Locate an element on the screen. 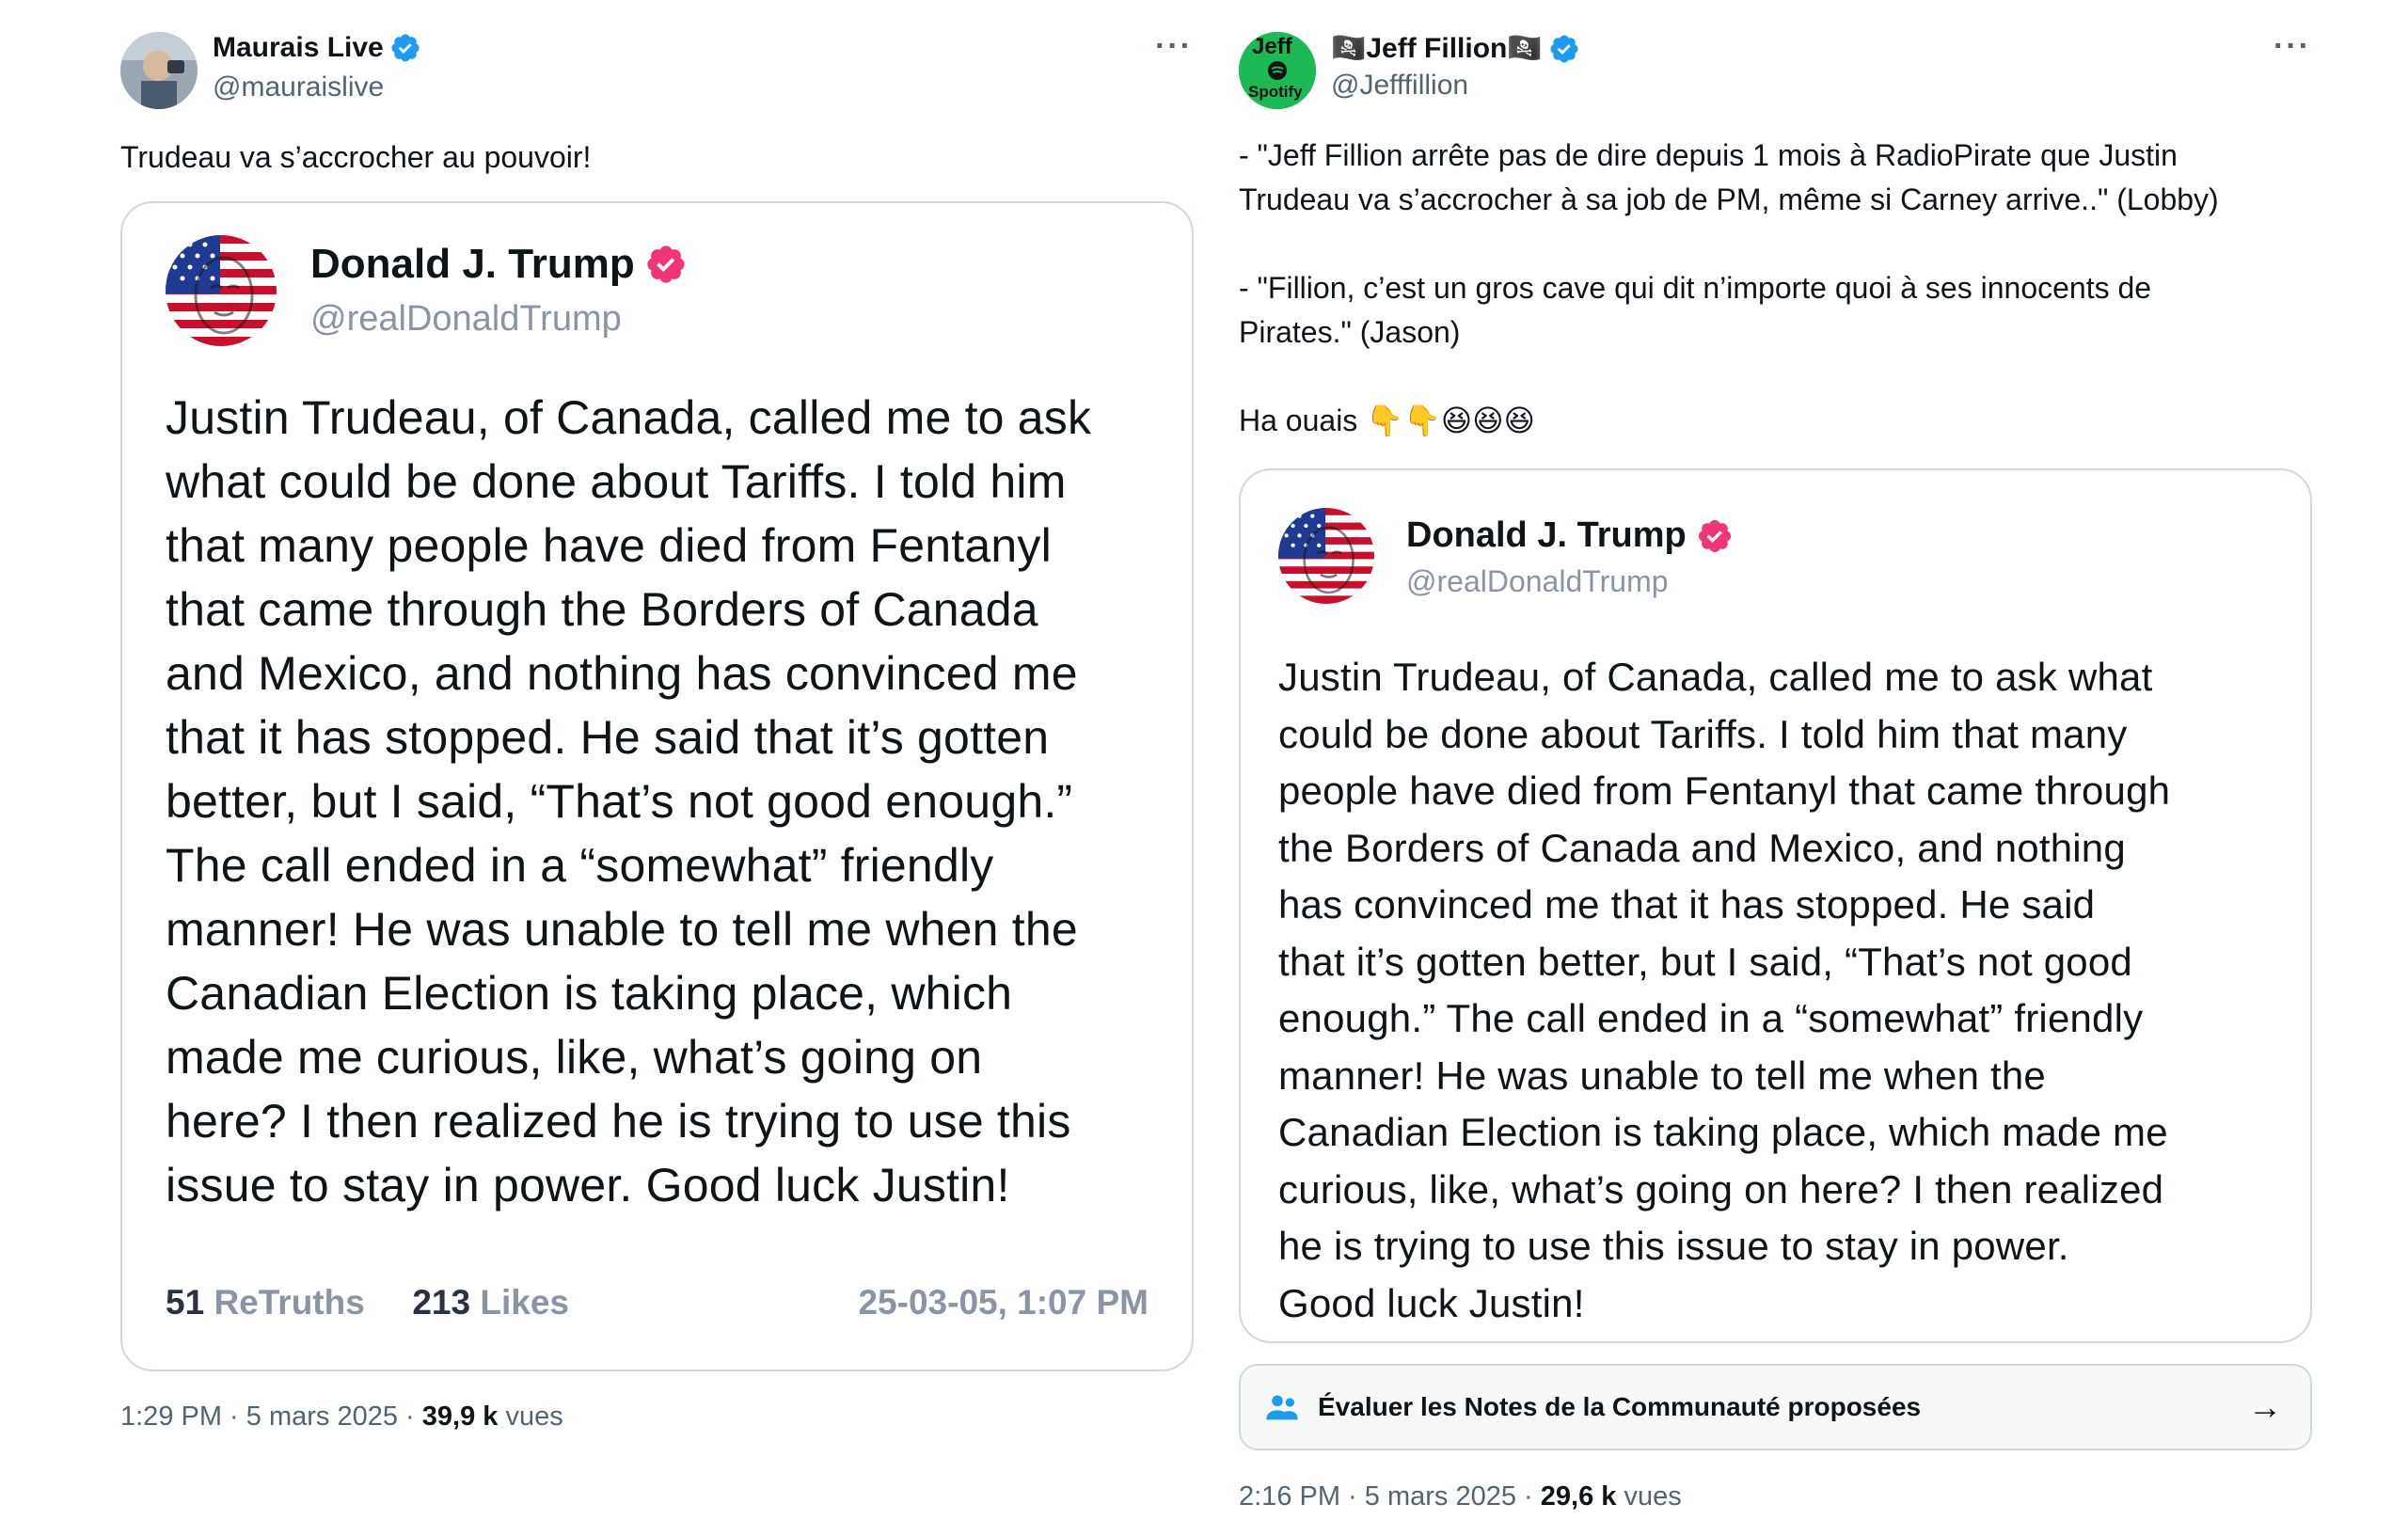  avatar-jeff-fillion: Jeff Spotify is located at coordinates (1278, 70).